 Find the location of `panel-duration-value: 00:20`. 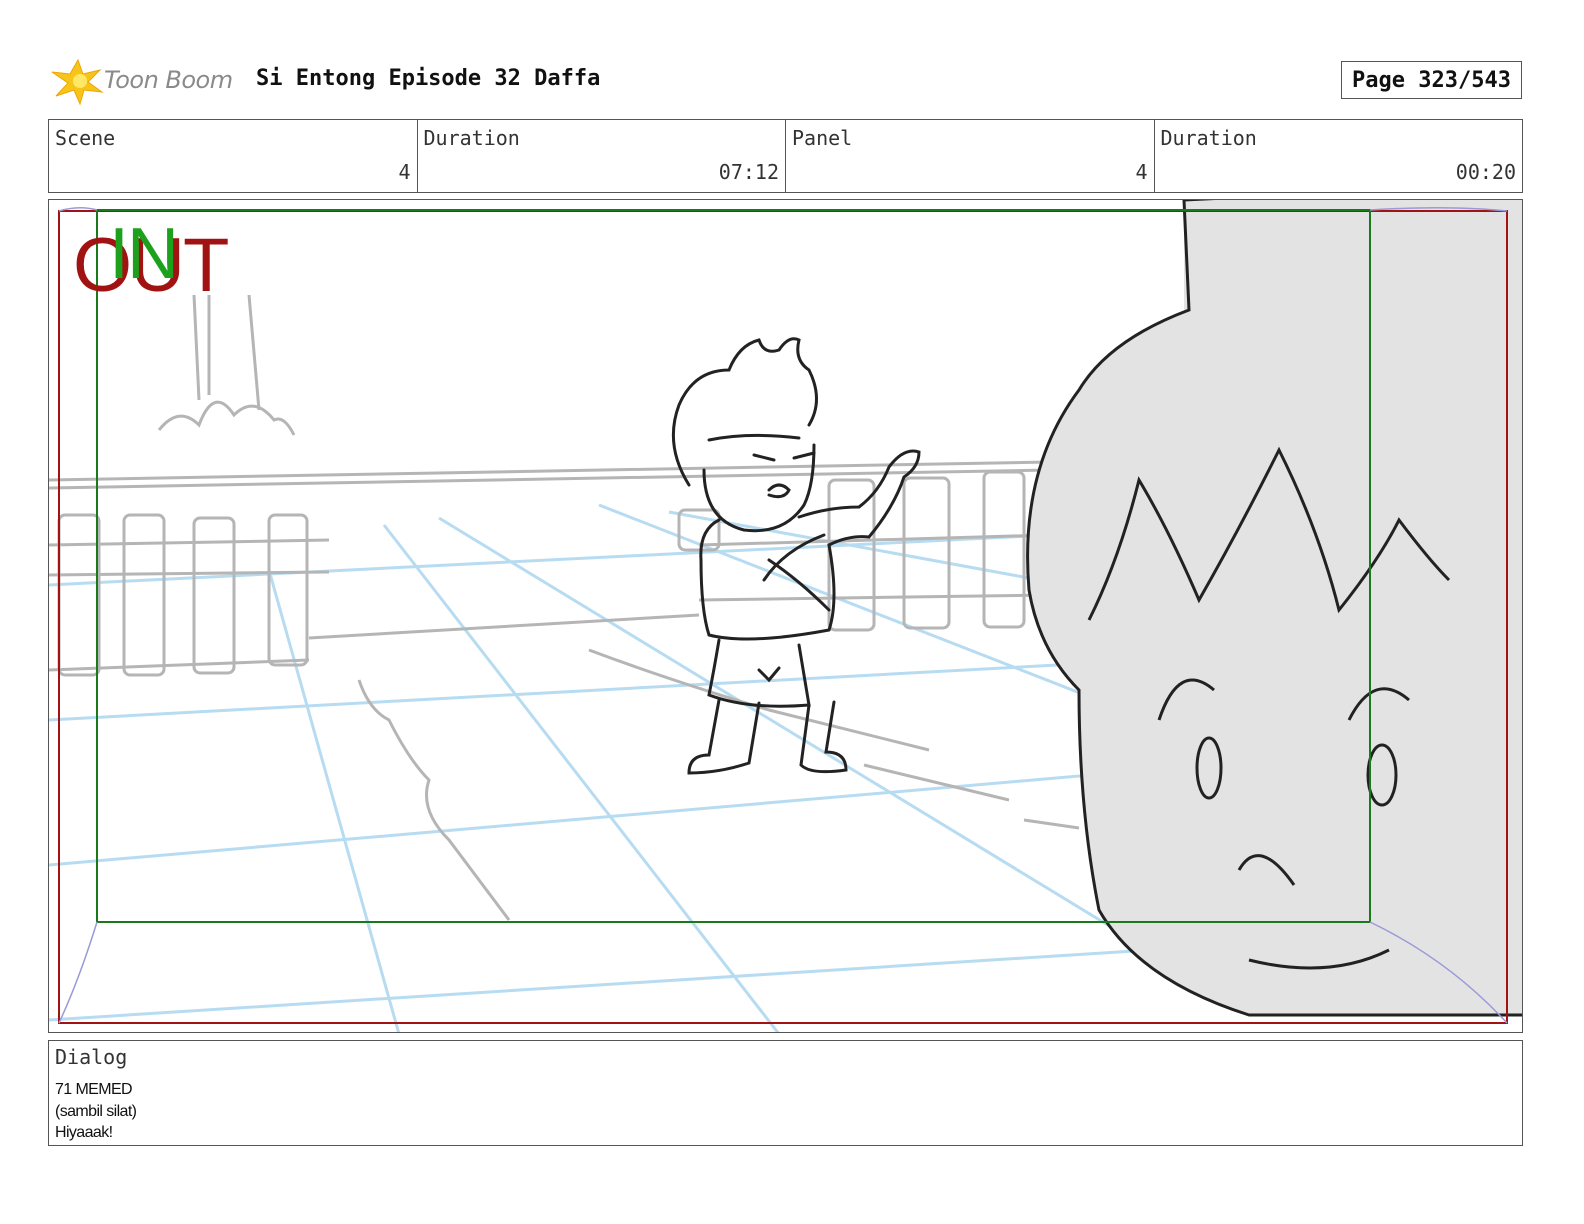

panel-duration-value: 00:20 is located at coordinates (1485, 172).